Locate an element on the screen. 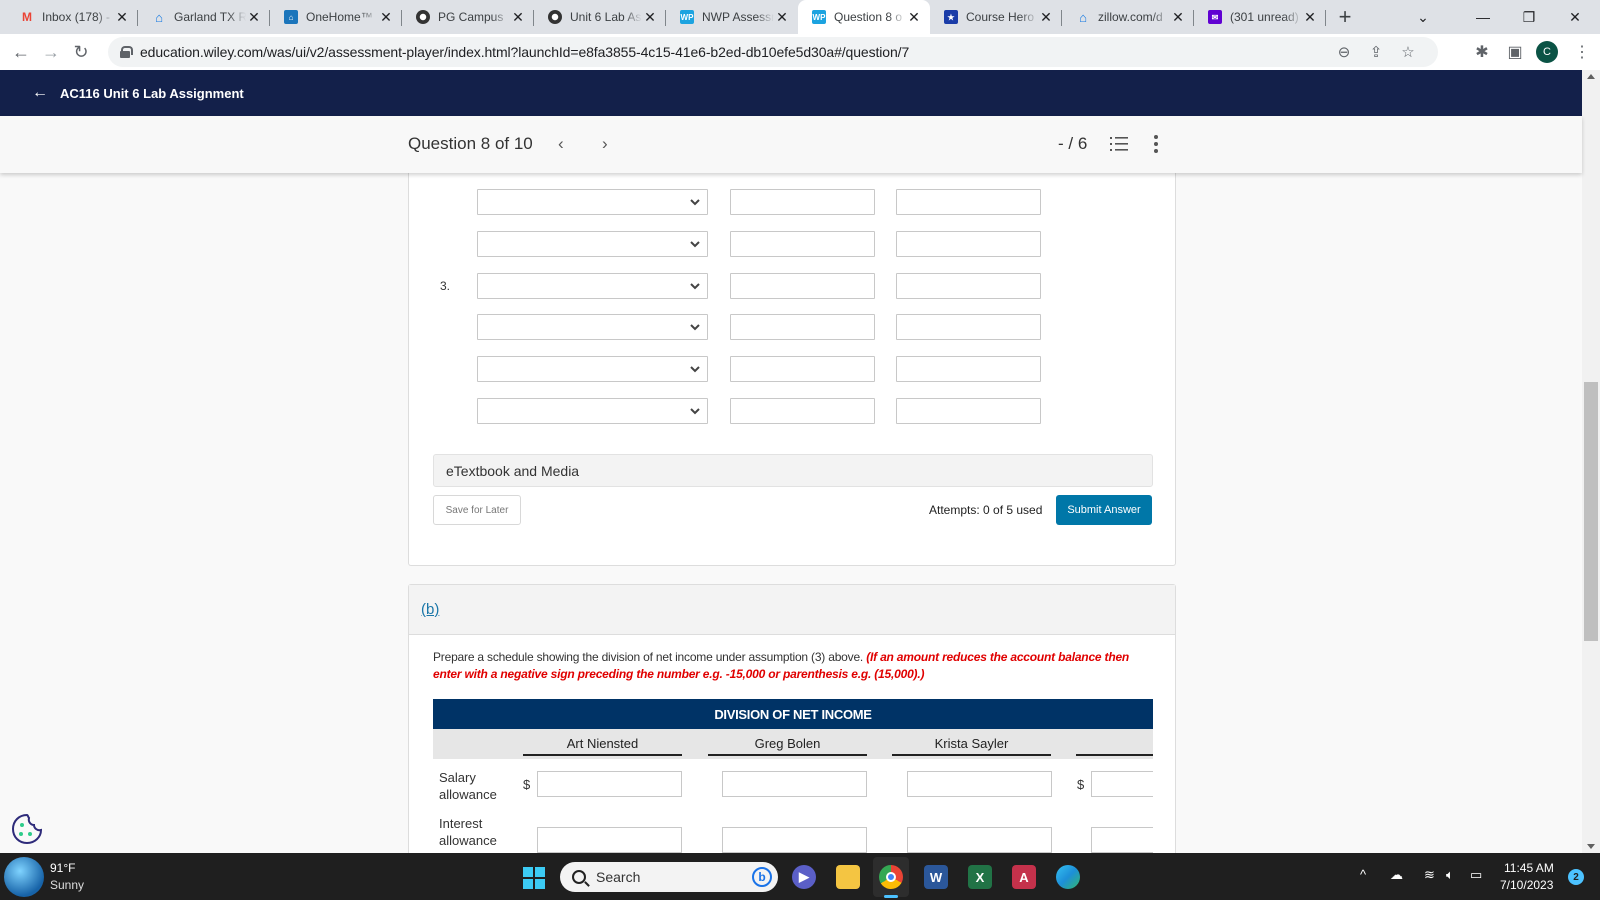  teams-meet-icon: ▶ is located at coordinates (804, 877).